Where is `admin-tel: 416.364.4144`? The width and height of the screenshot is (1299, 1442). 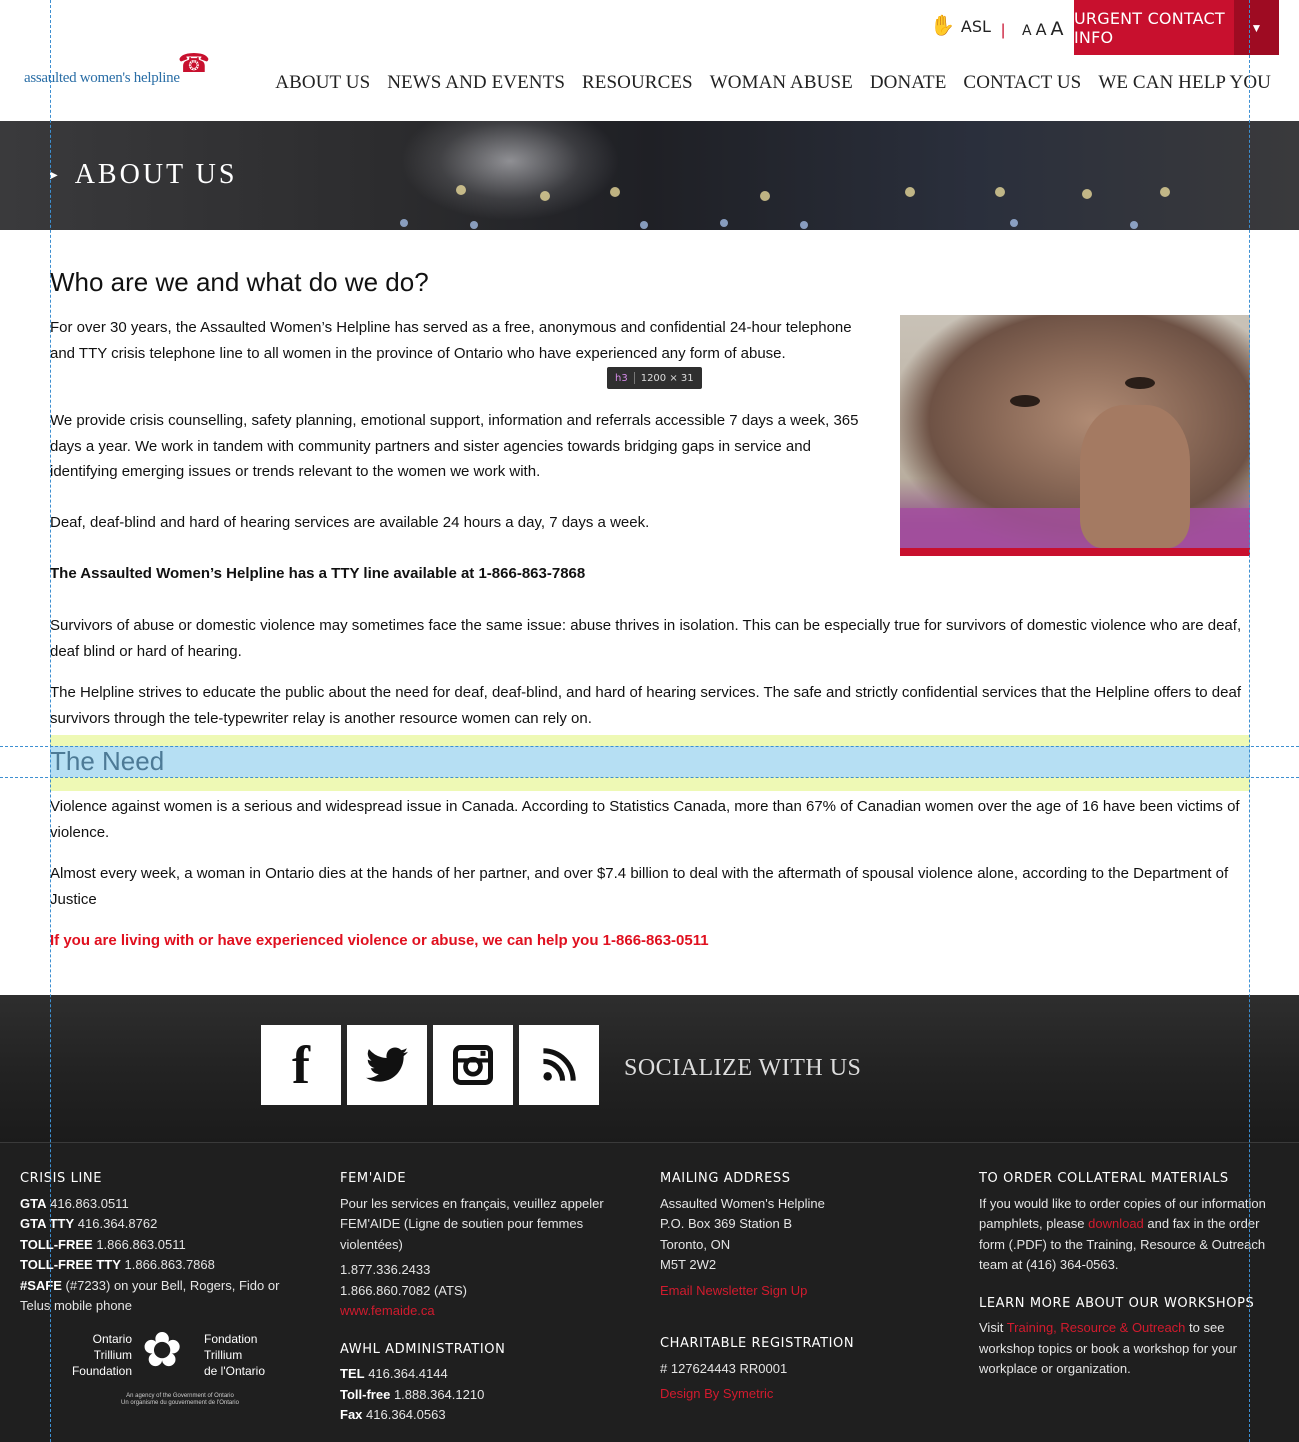 admin-tel: 416.364.4144 is located at coordinates (408, 1373).